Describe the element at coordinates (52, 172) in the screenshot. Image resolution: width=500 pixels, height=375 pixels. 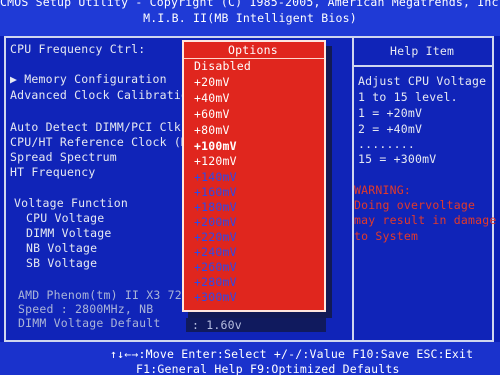
I see `ht-frequency-item: HT Frequency` at that location.